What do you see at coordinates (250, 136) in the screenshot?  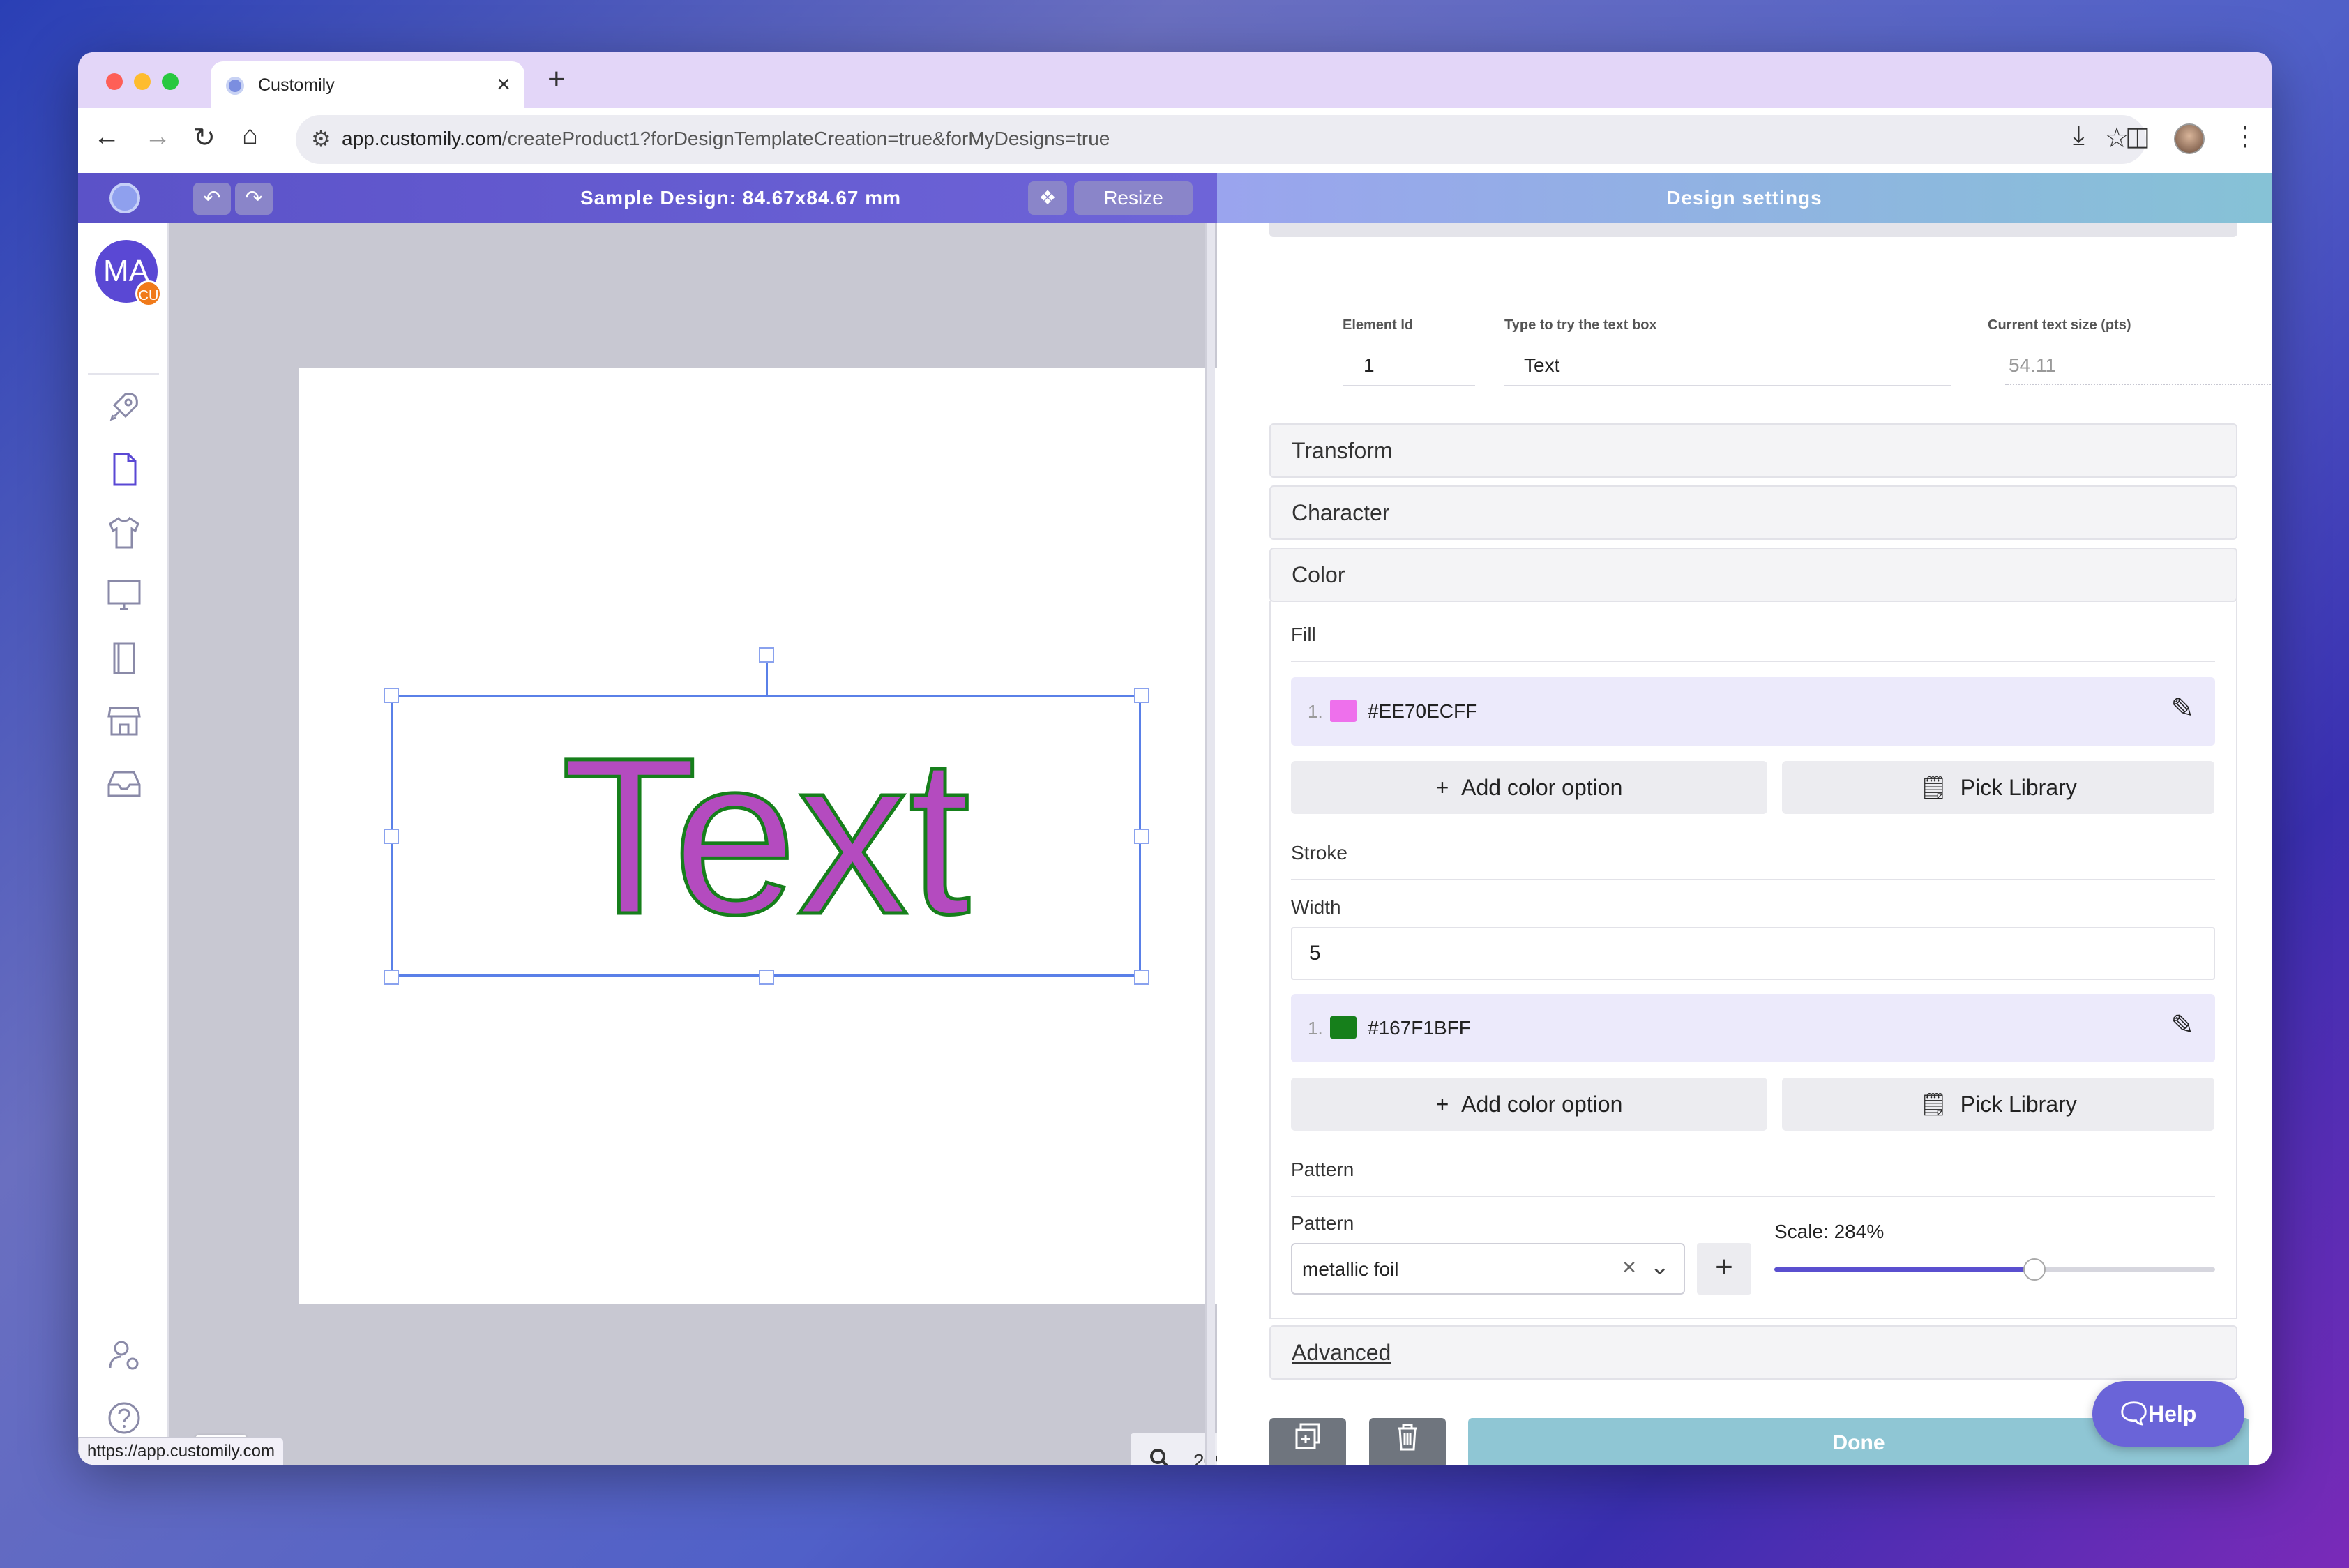 I see `home-icon: ⌂` at bounding box center [250, 136].